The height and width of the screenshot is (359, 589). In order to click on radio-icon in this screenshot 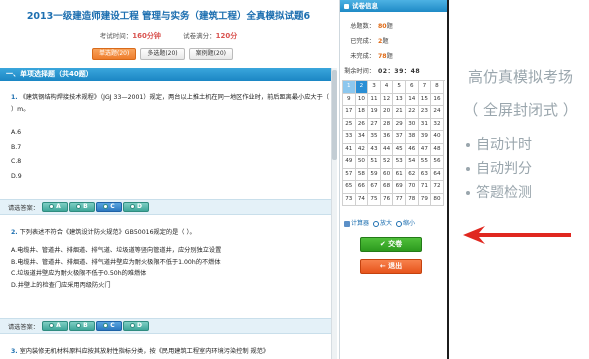, I will do `click(52, 206)`.